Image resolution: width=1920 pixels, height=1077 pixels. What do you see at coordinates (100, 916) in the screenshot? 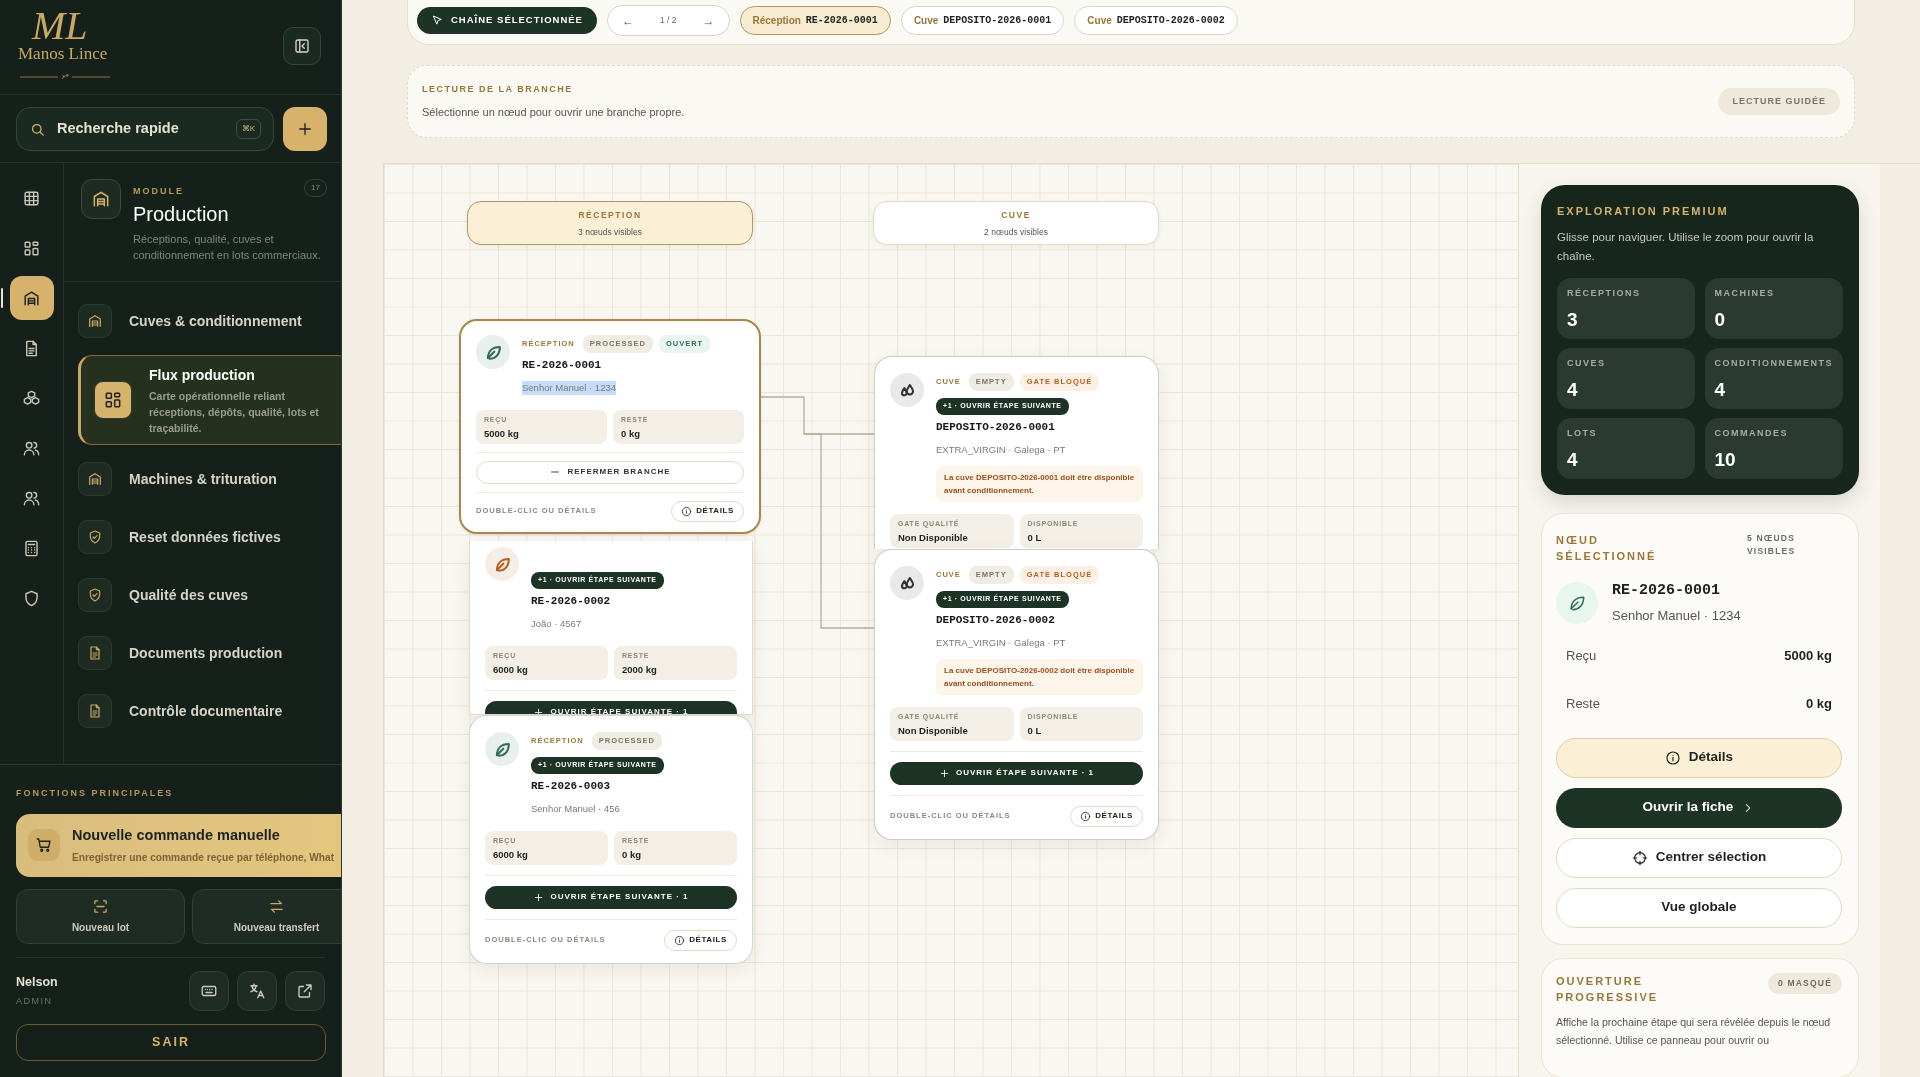
I see `quick-action-button: Nouveau lot` at bounding box center [100, 916].